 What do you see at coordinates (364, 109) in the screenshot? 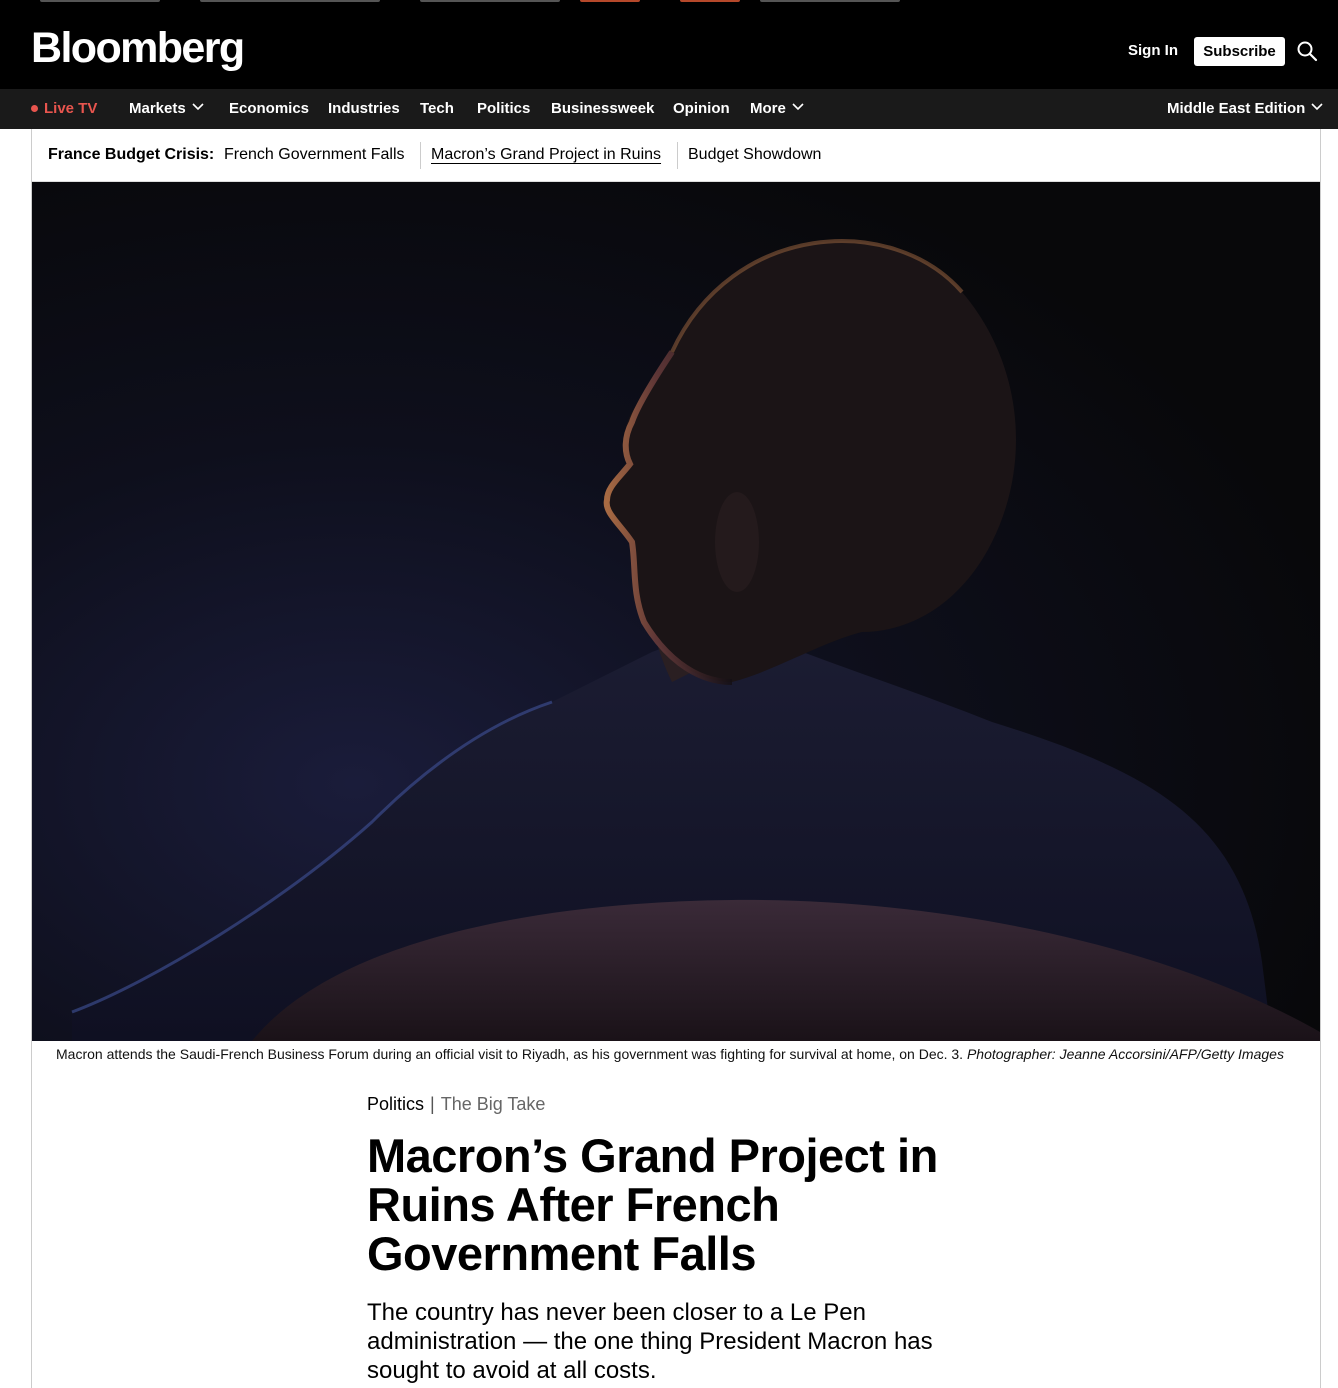
I see `nav-industries: Industries` at bounding box center [364, 109].